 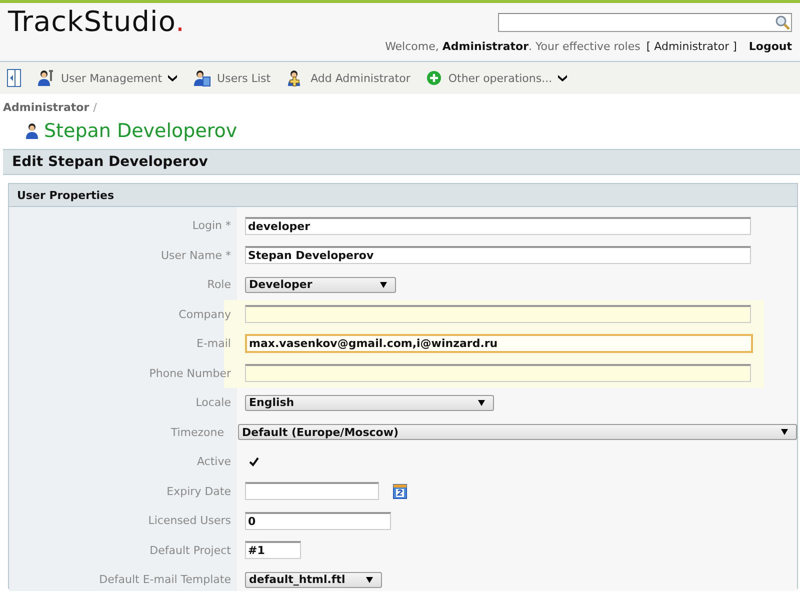 What do you see at coordinates (190, 373) in the screenshot?
I see `field-label: Phone Number` at bounding box center [190, 373].